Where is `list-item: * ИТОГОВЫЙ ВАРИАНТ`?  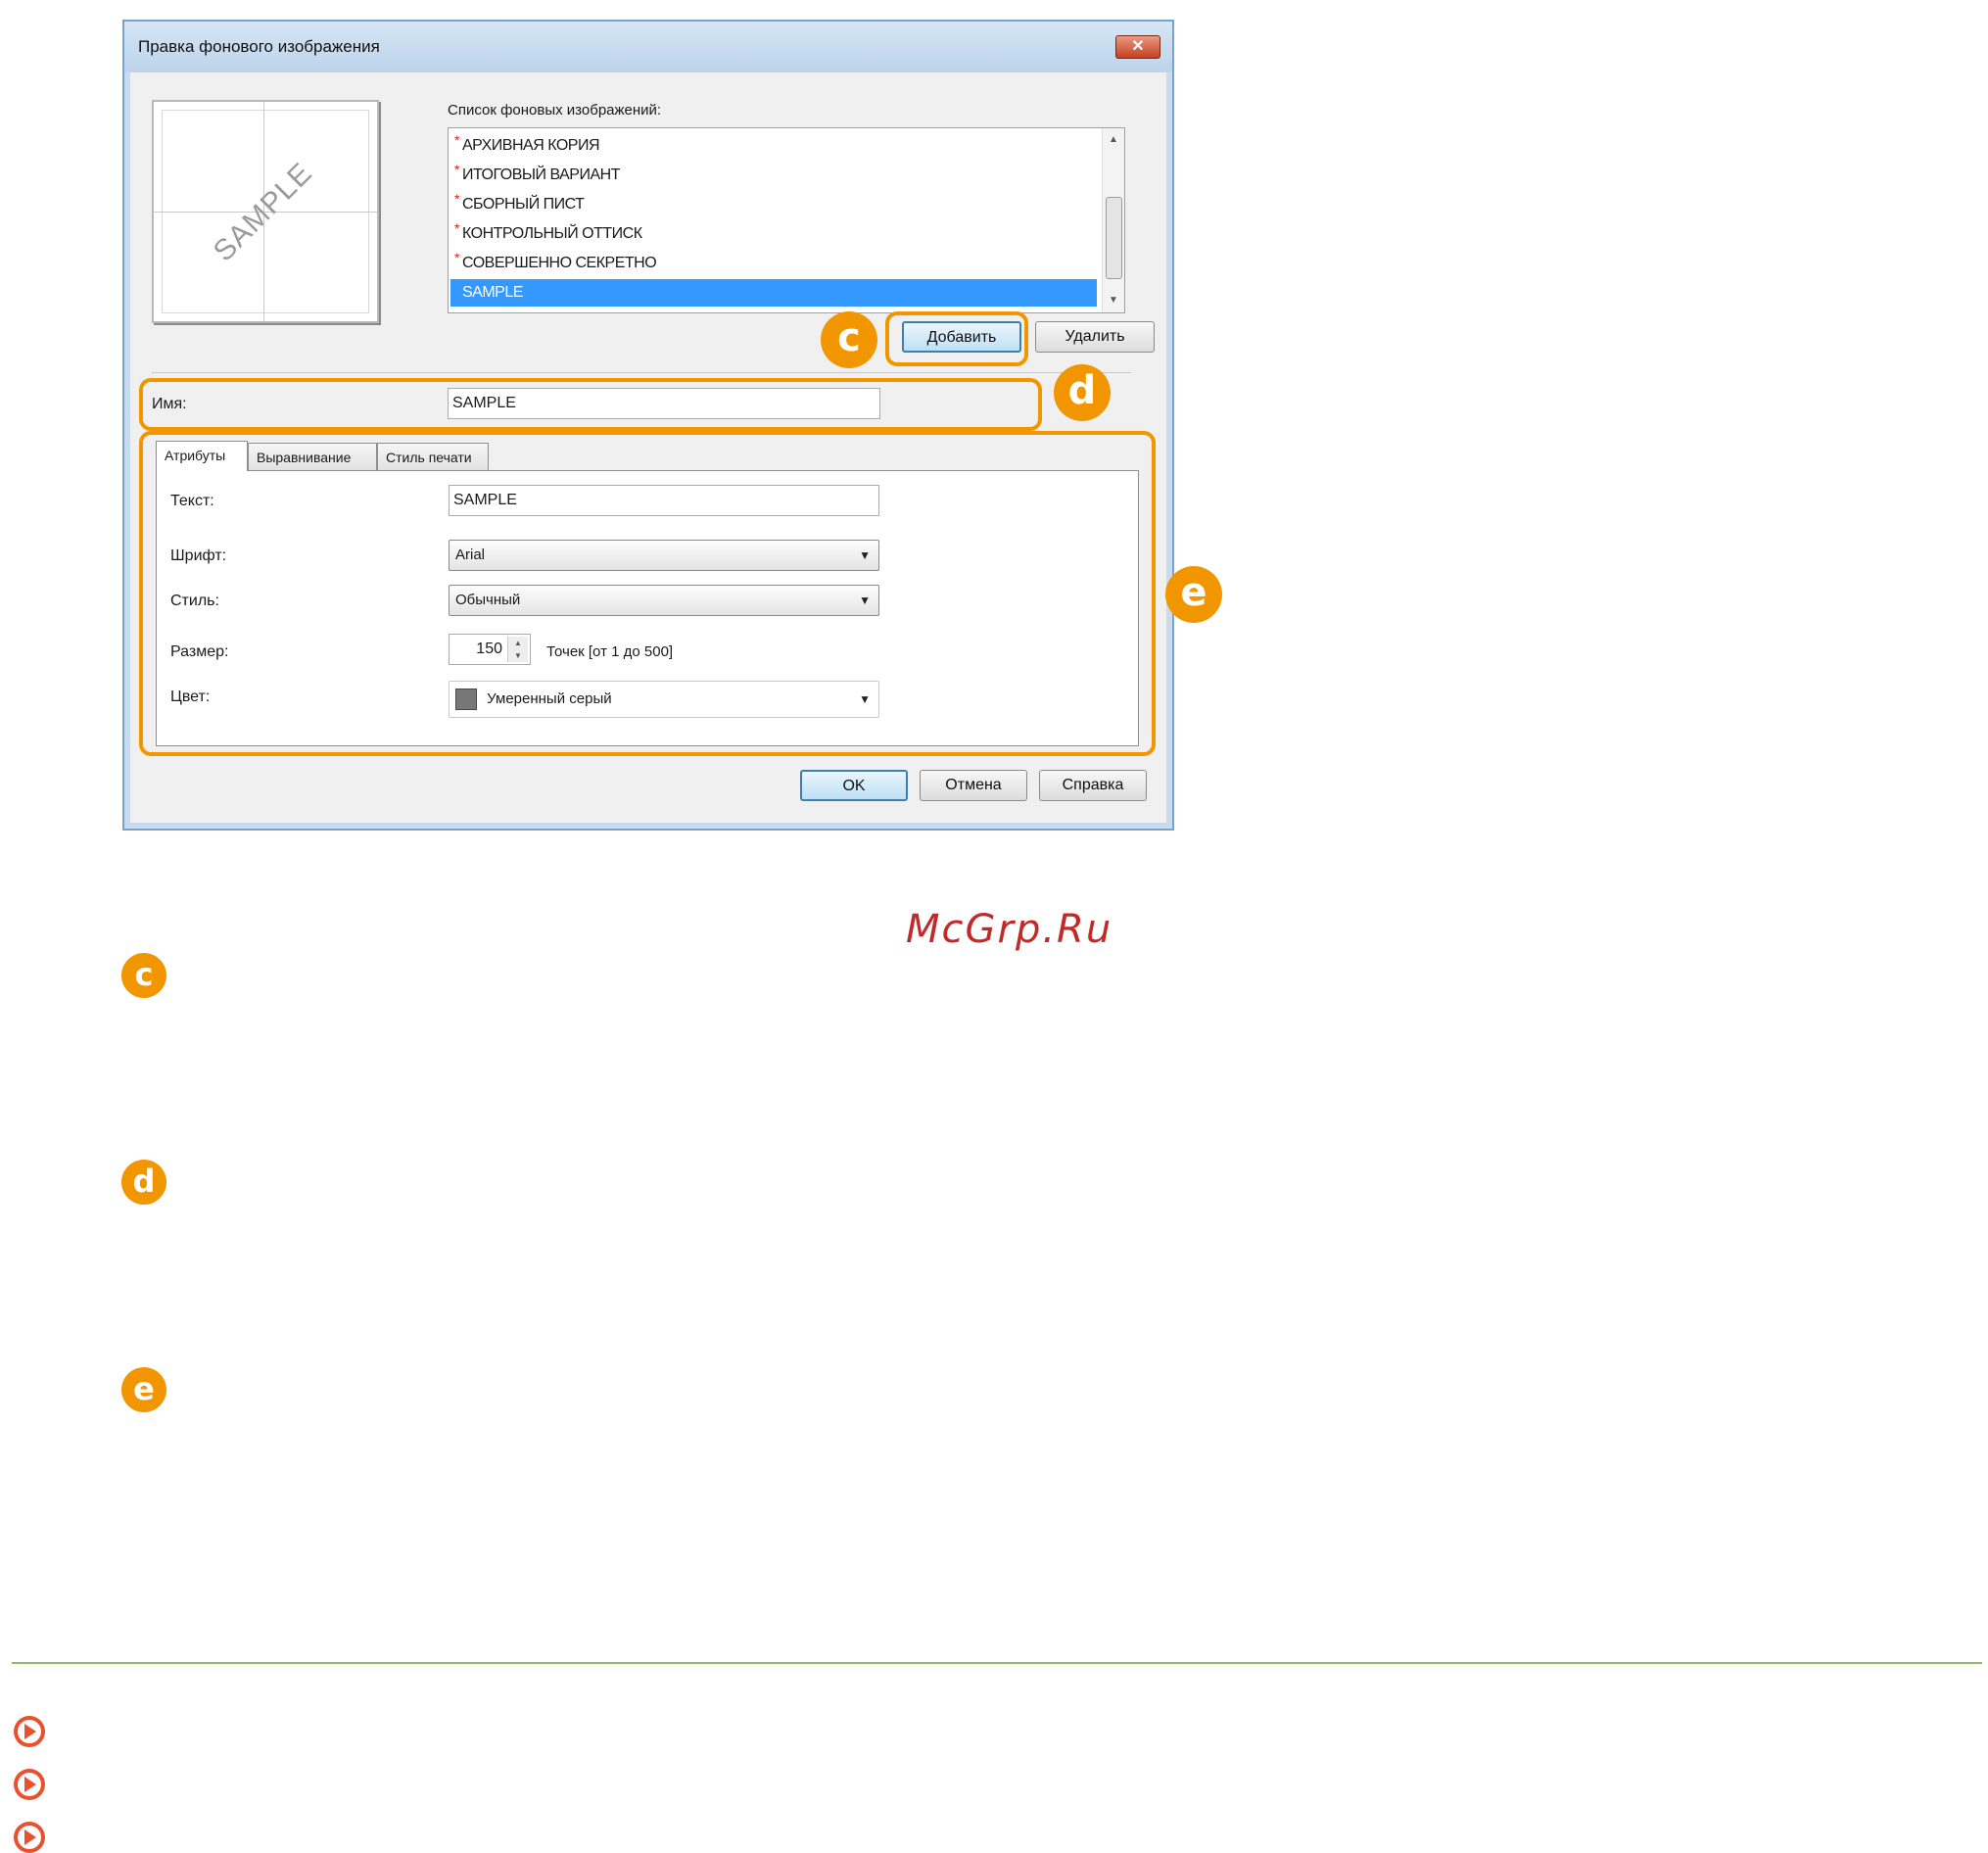 list-item: * ИТОГОВЫЙ ВАРИАНТ is located at coordinates (773, 175).